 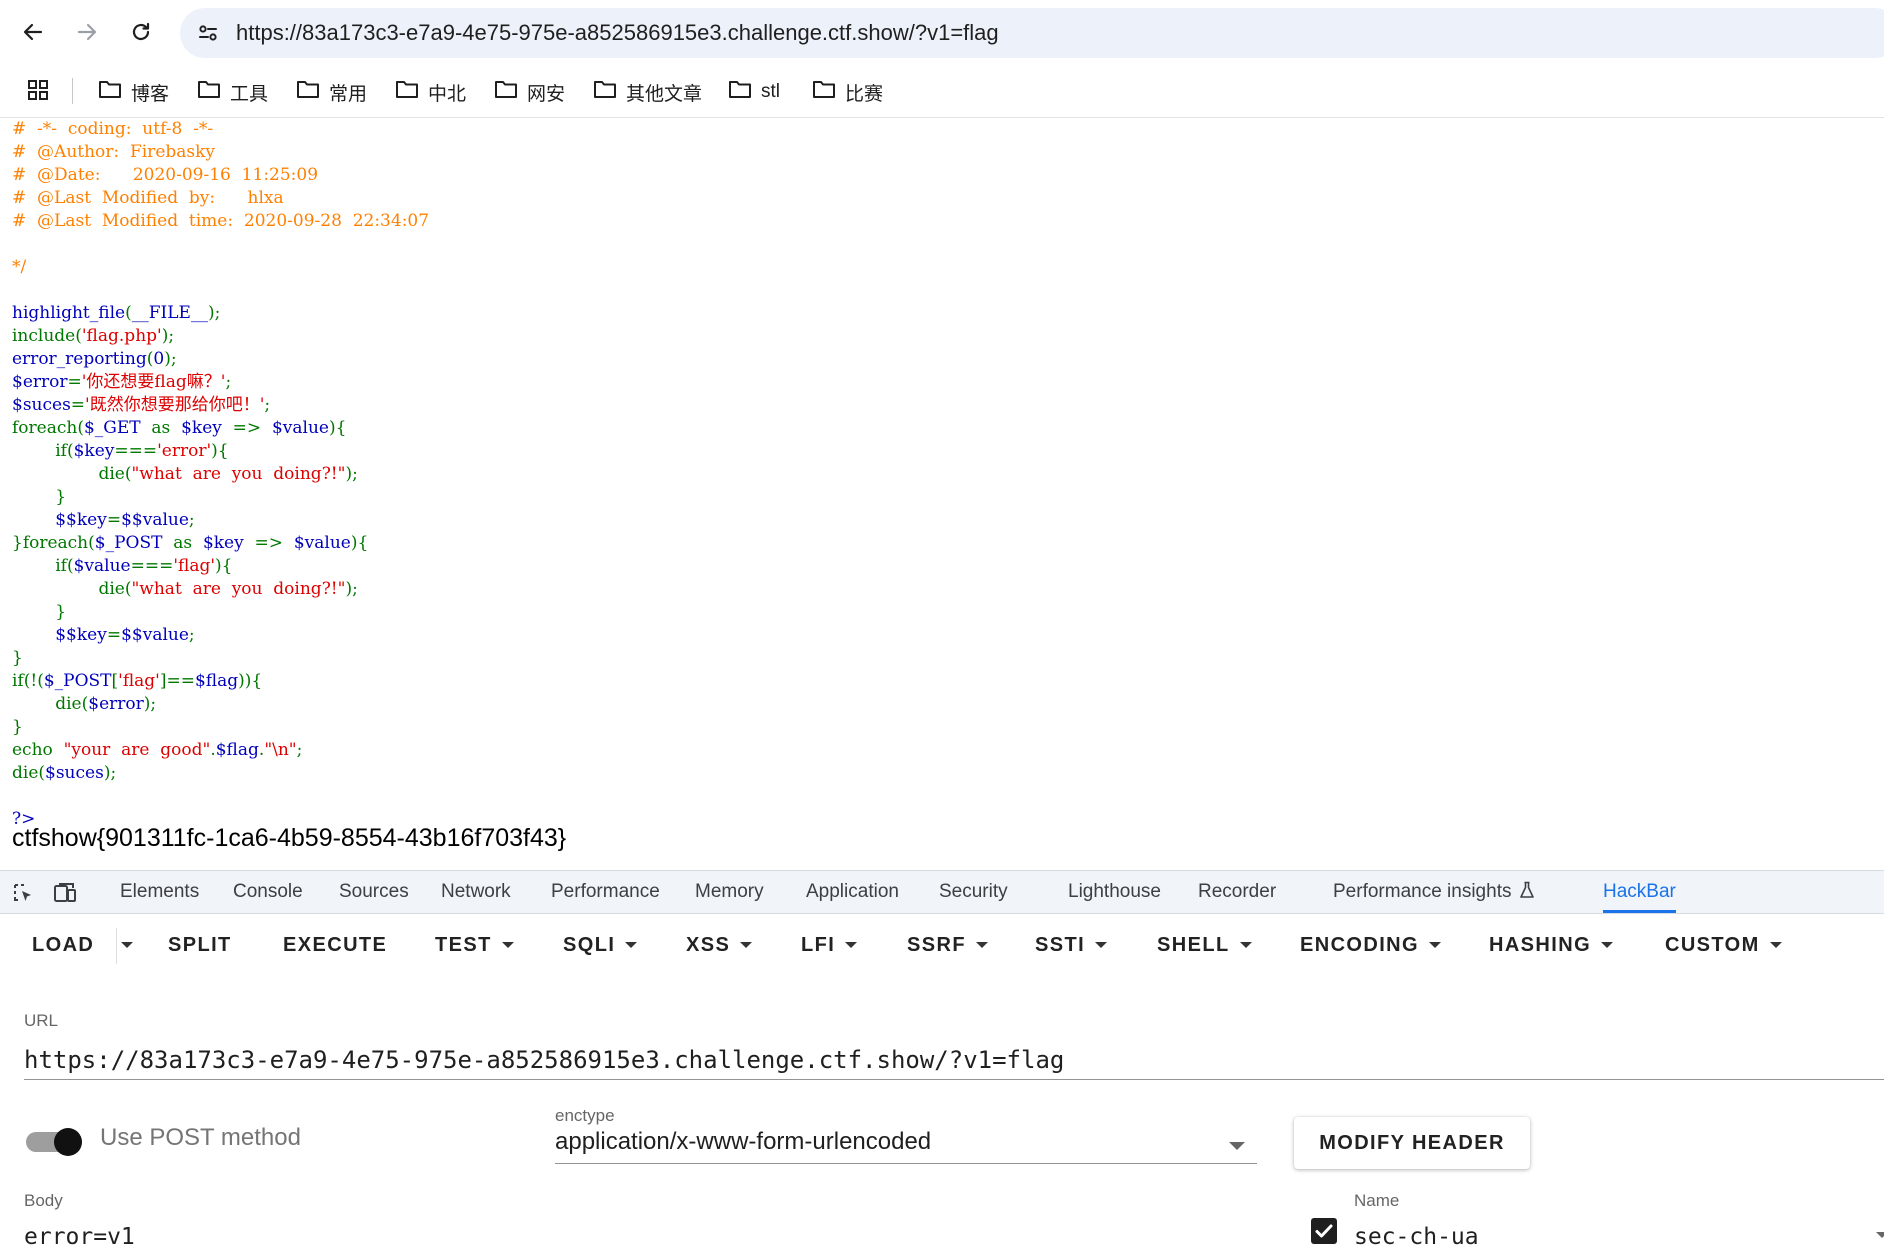 I want to click on menu-label: SPLIT, so click(x=200, y=945).